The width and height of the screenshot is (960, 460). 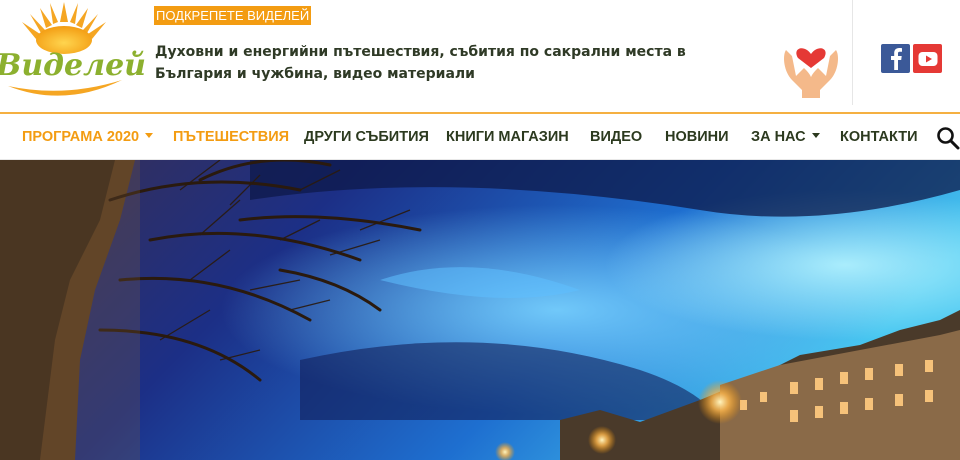 What do you see at coordinates (927, 58) in the screenshot?
I see `youtube-icon` at bounding box center [927, 58].